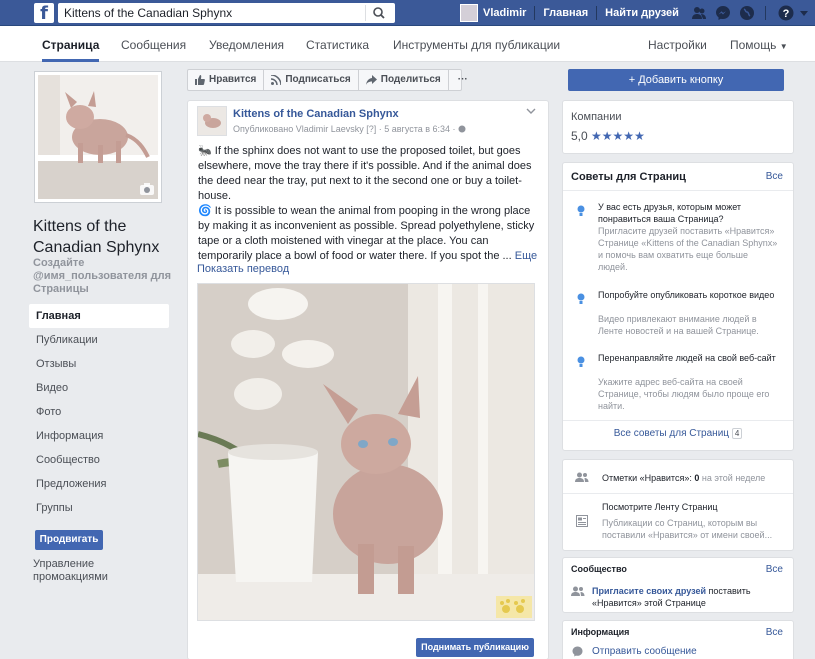  I want to click on invite-friends-icon, so click(578, 591).